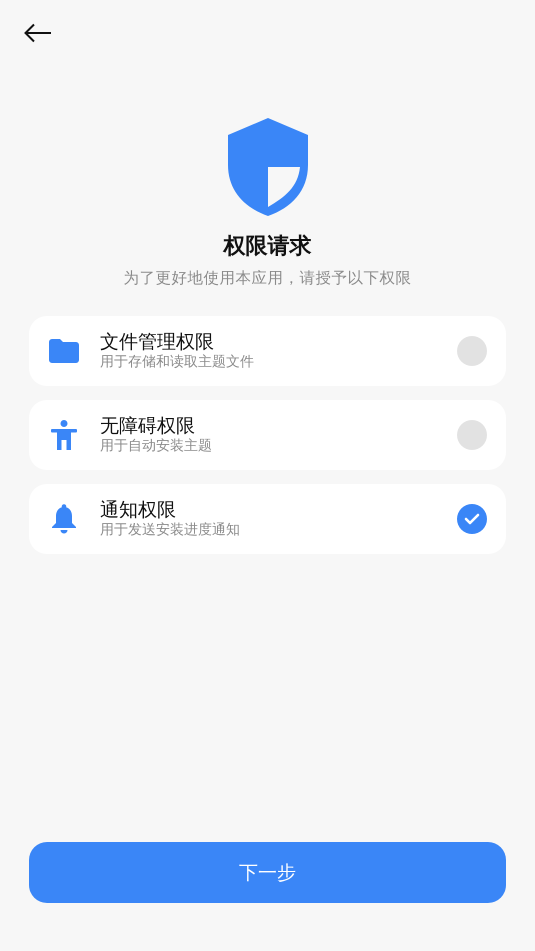  I want to click on folder-icon, so click(64, 351).